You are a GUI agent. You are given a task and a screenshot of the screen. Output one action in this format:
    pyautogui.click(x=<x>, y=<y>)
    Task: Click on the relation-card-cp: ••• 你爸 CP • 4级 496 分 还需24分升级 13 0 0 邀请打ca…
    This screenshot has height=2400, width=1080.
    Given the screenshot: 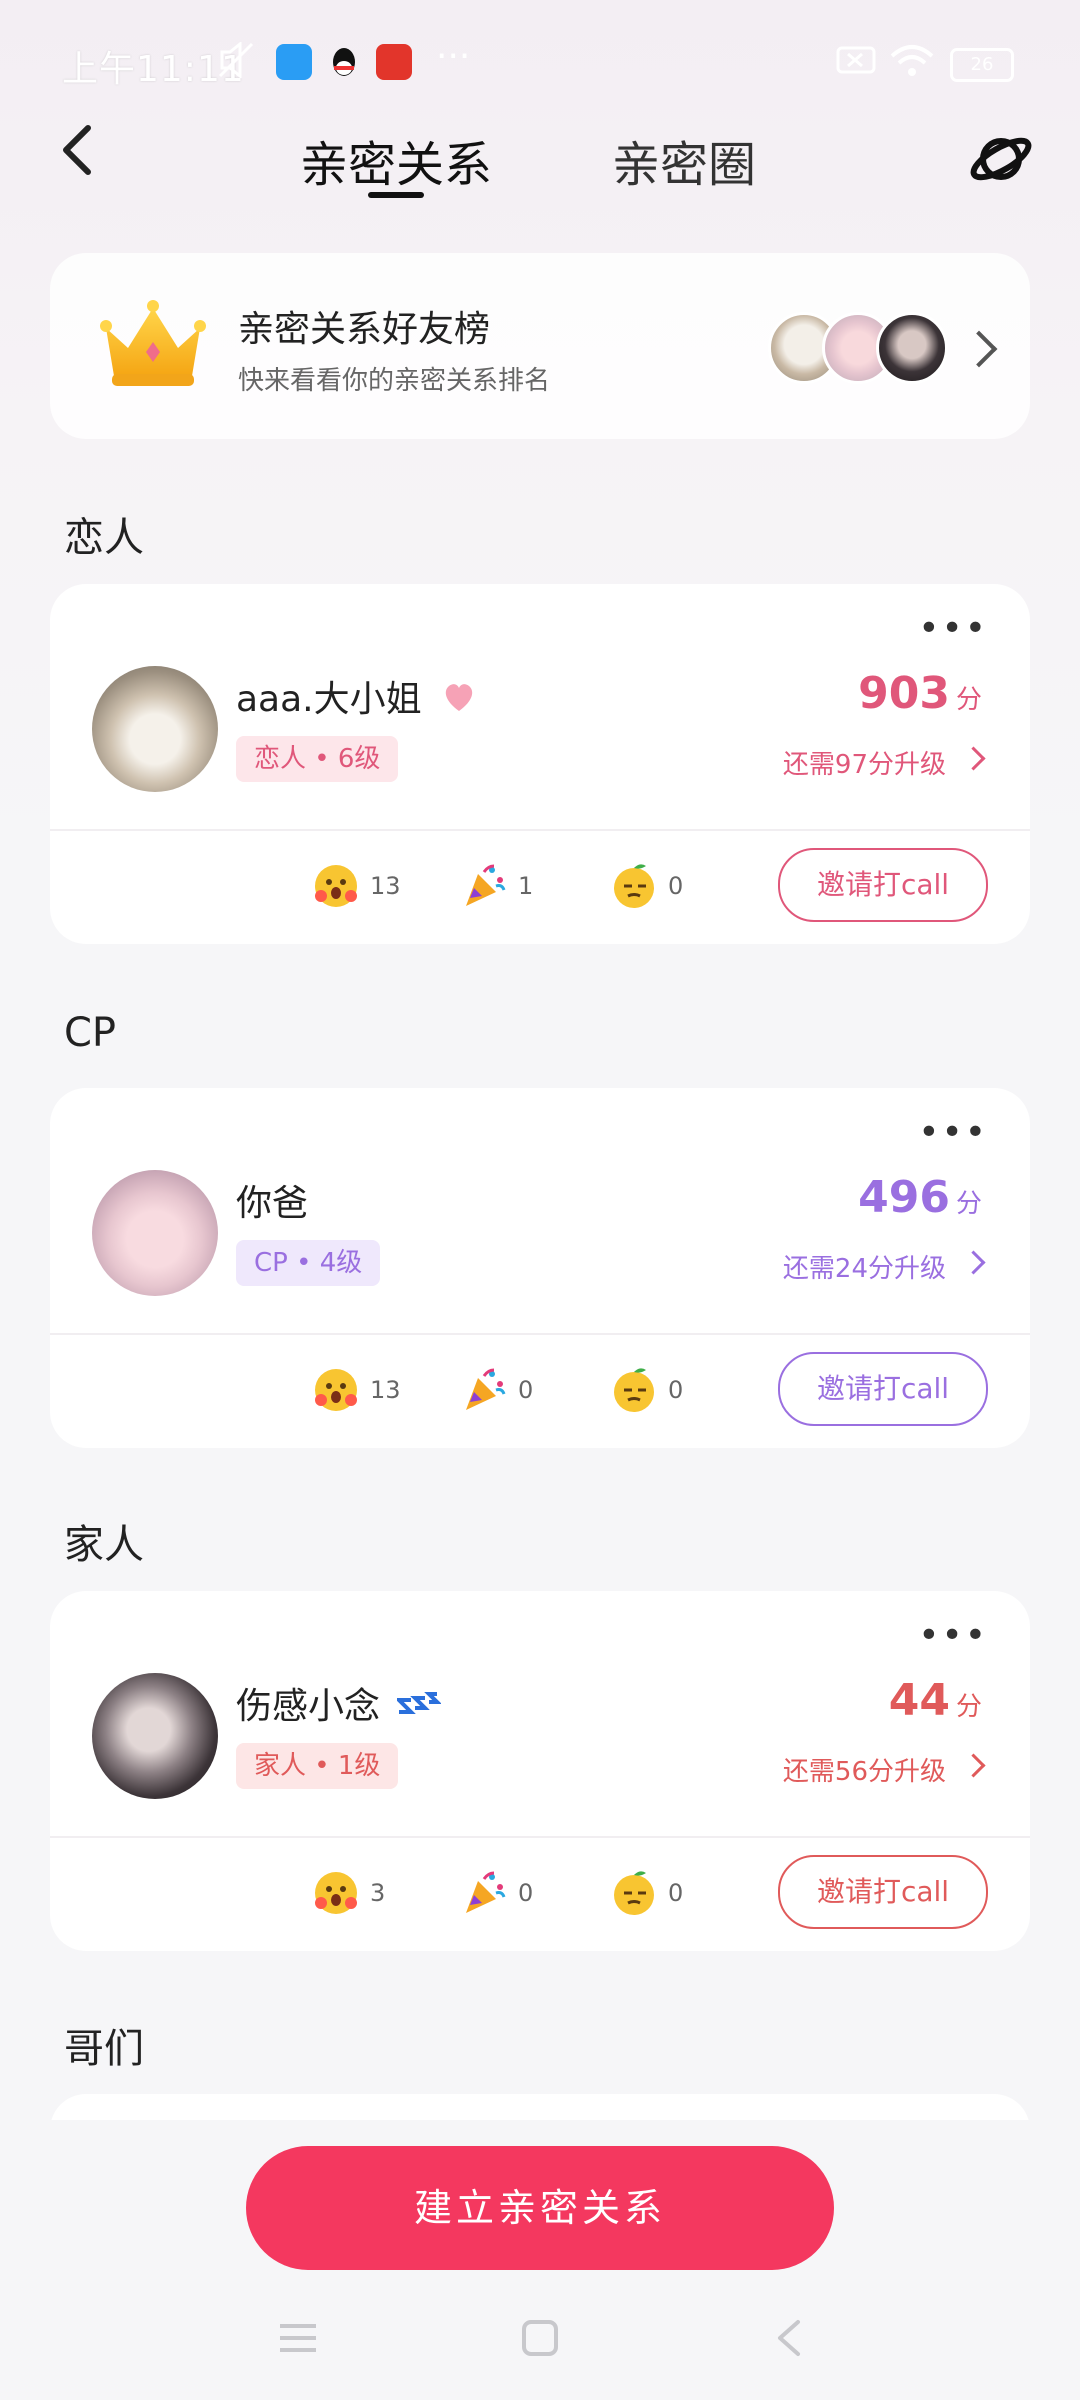 What is the action you would take?
    pyautogui.click(x=540, y=1268)
    